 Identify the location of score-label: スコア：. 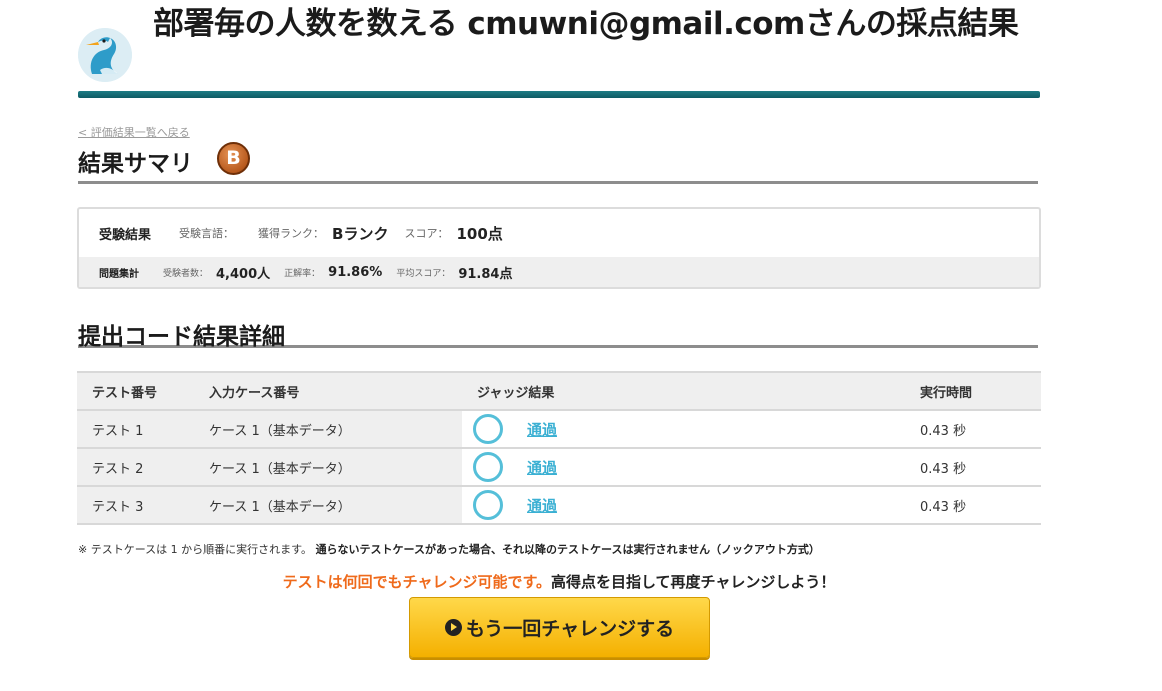
(426, 233).